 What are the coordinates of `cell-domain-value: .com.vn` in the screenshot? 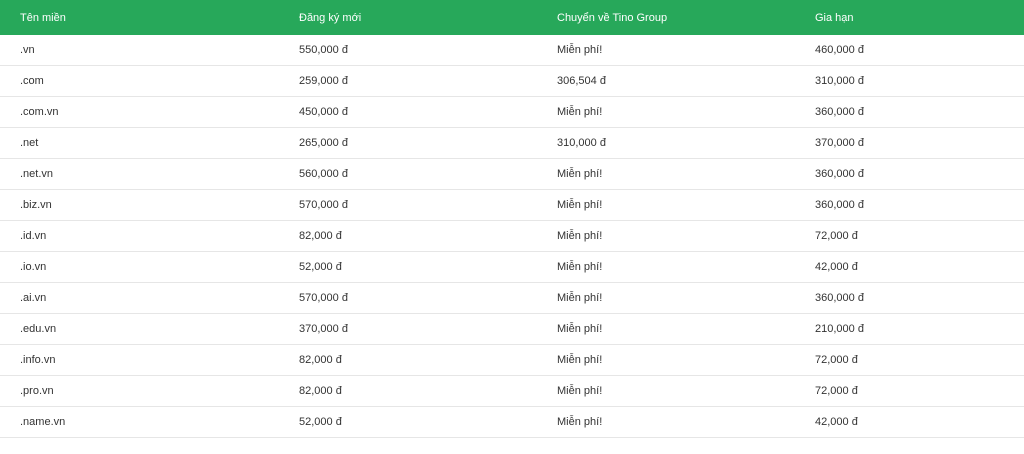 It's located at (39, 112).